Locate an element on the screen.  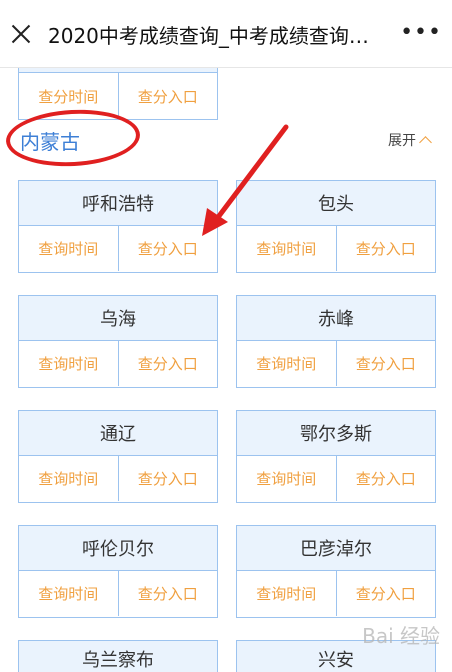
watermark: Bai 经验 is located at coordinates (401, 636).